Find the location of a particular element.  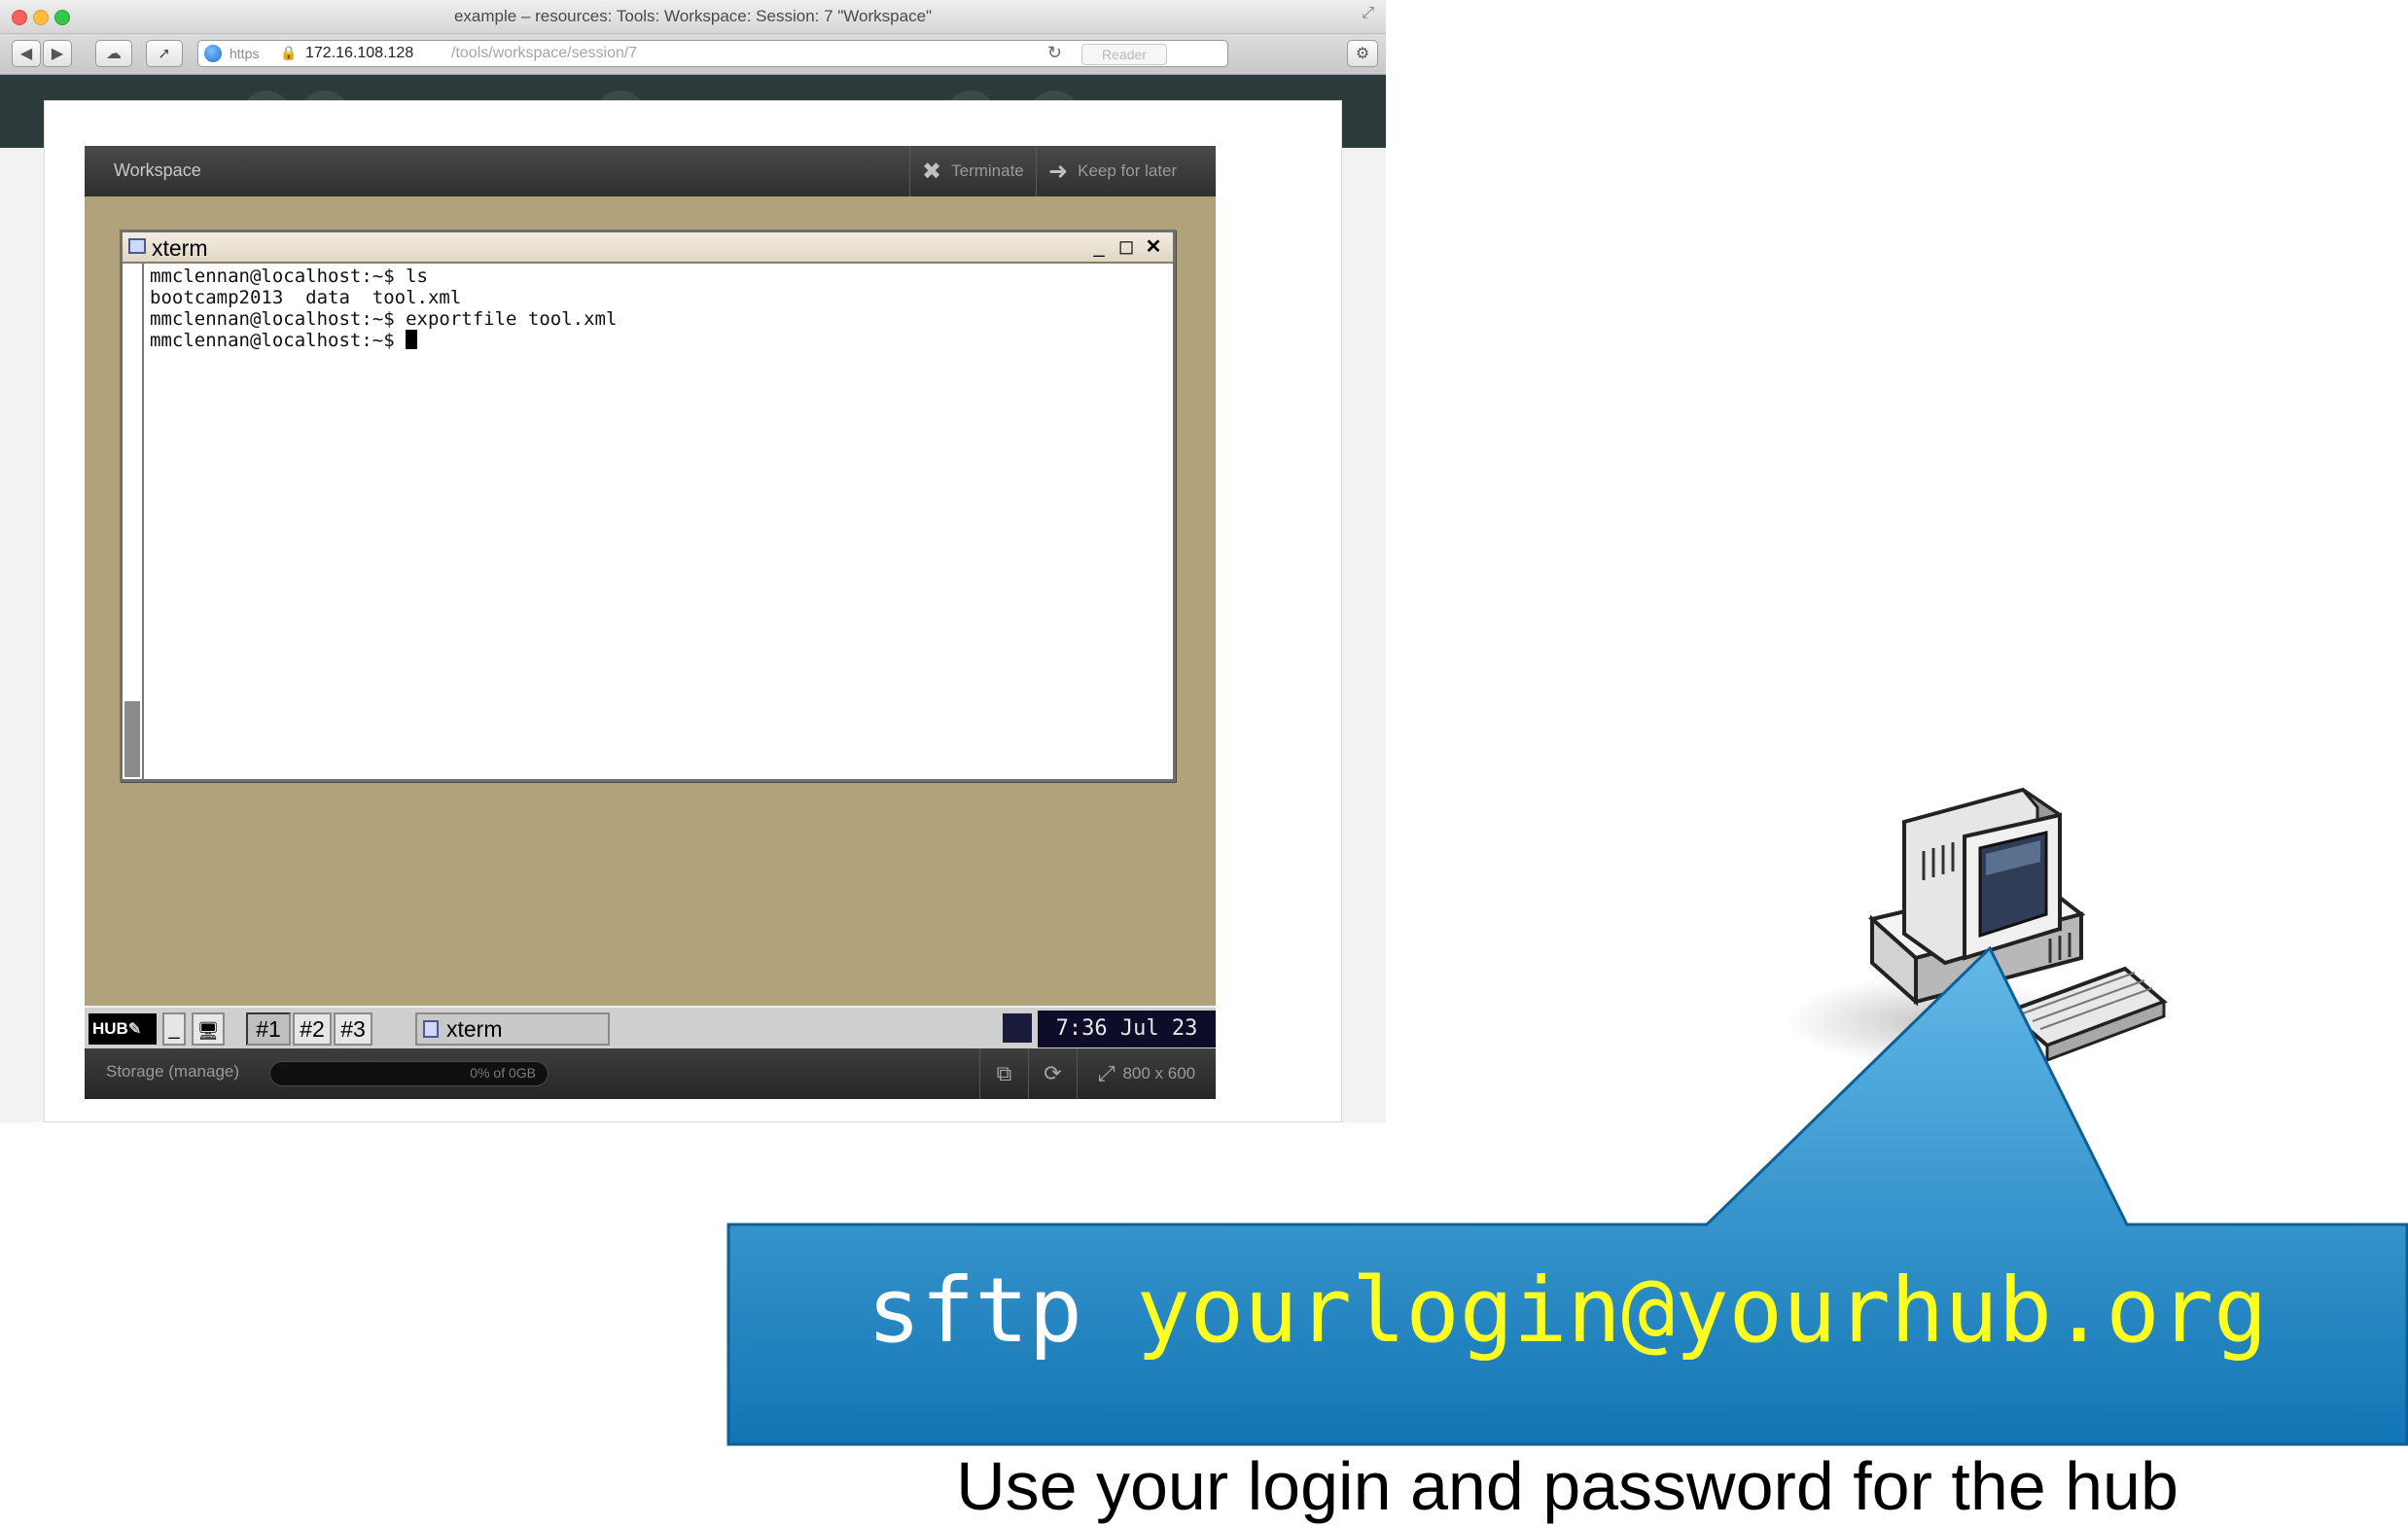

command-target: yourlogin@yourhub.org is located at coordinates (1702, 1311).